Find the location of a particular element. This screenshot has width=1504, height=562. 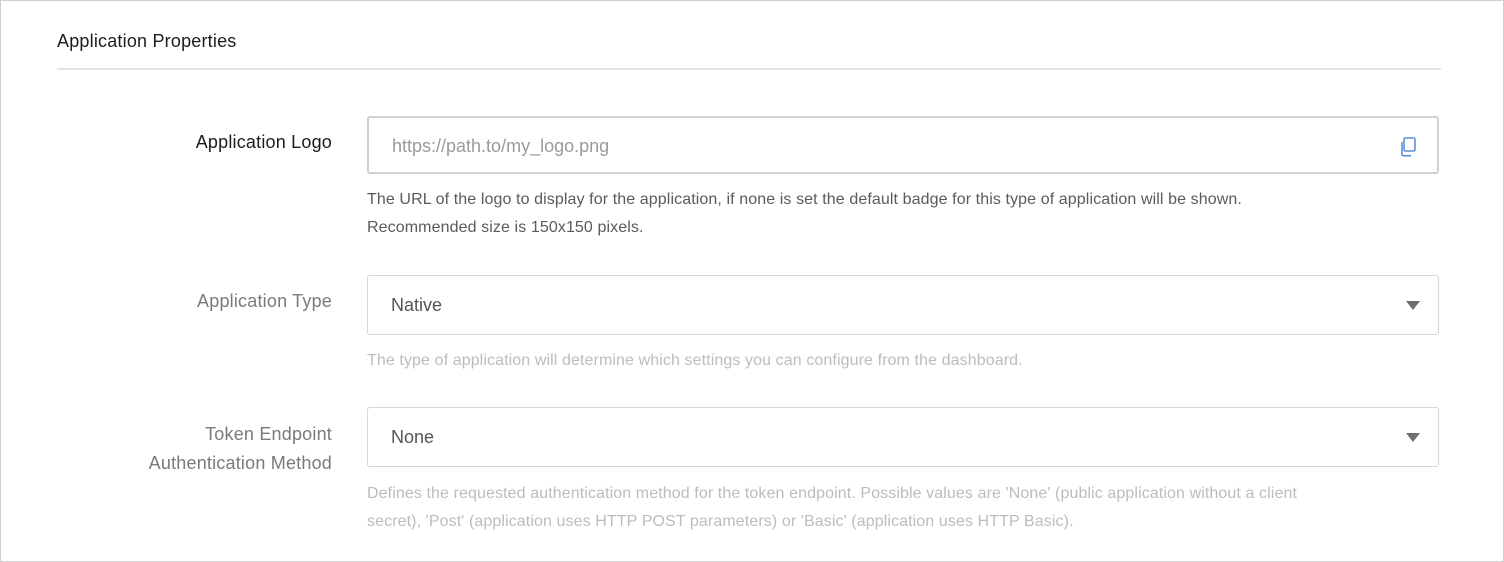

application-type-value: Native is located at coordinates (417, 305).